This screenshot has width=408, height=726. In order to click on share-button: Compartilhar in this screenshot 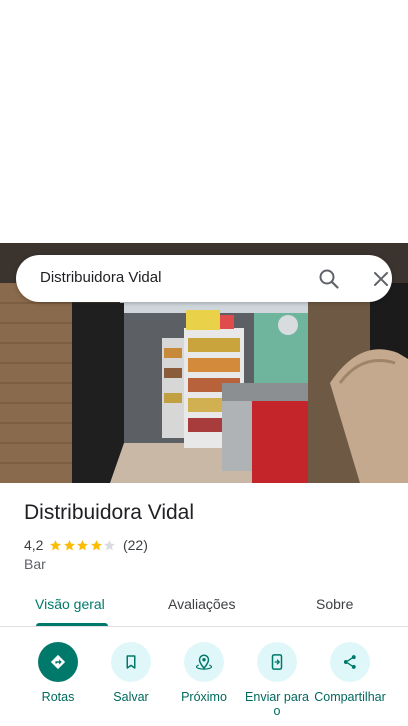, I will do `click(350, 672)`.